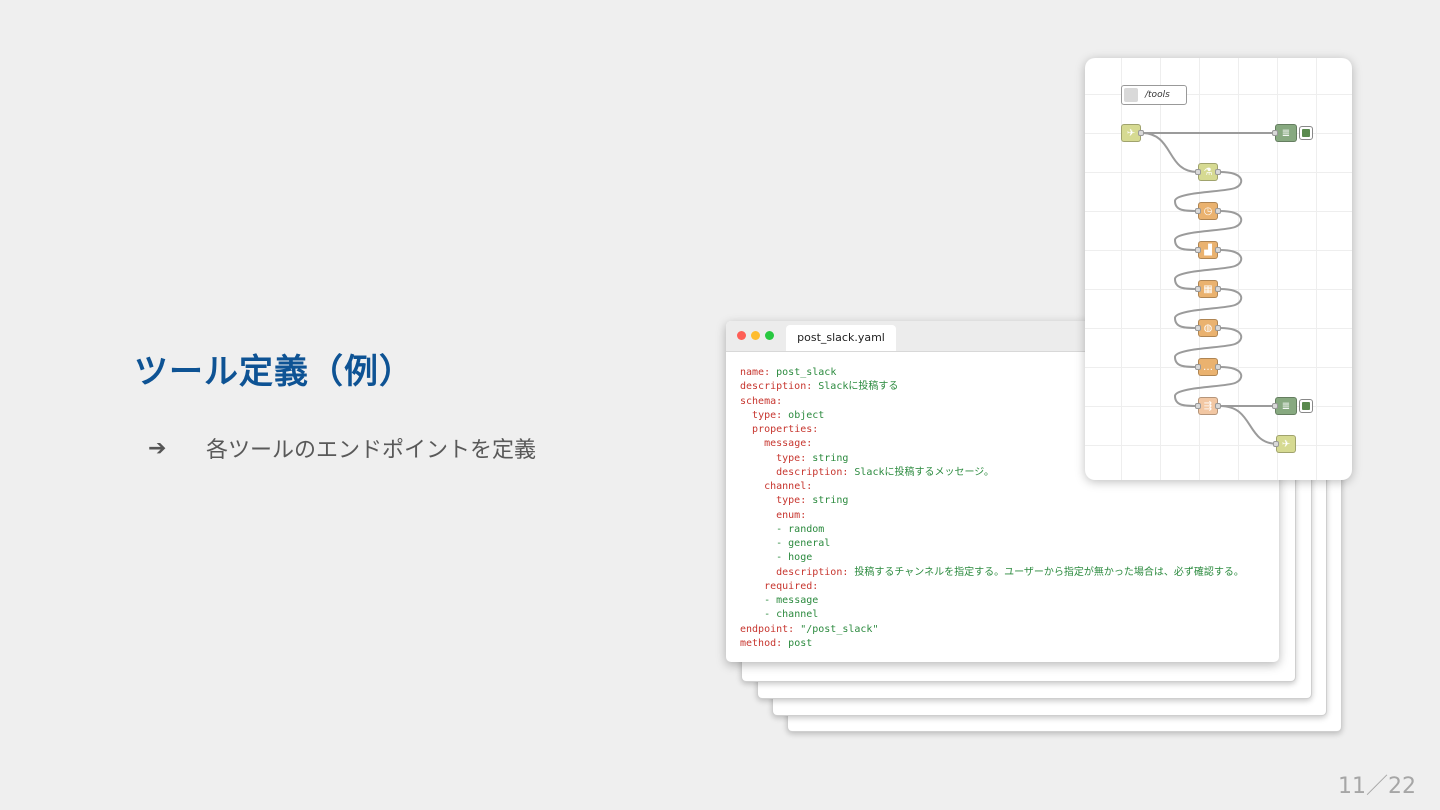  I want to click on code-line: endpoint: "/post_slack", so click(1009, 630).